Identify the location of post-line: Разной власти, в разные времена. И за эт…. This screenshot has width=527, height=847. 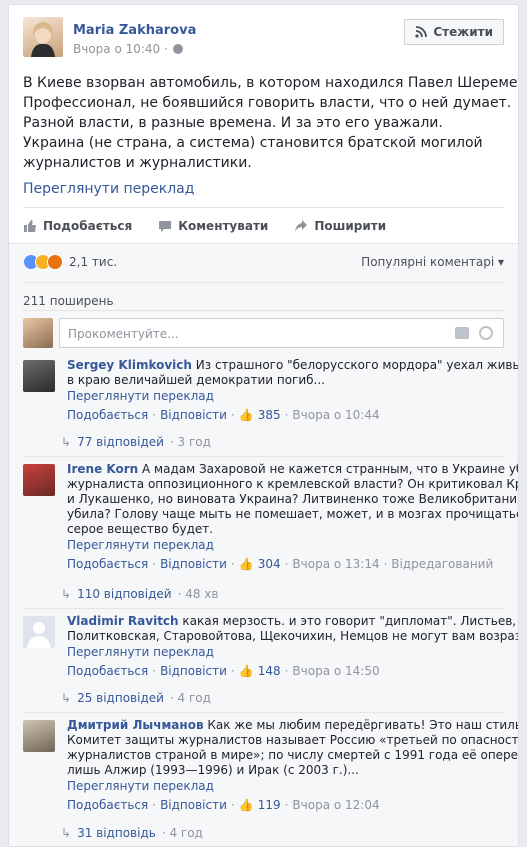
(233, 123).